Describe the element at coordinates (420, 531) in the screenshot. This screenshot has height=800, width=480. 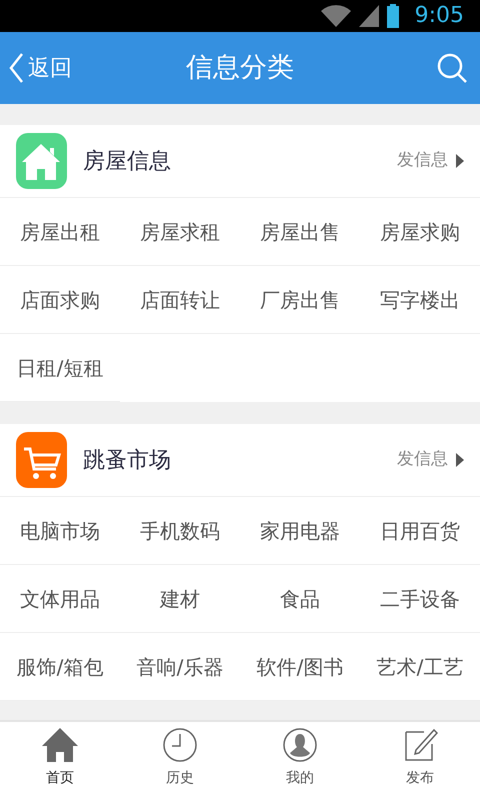
I see `category-item: 日用百货` at that location.